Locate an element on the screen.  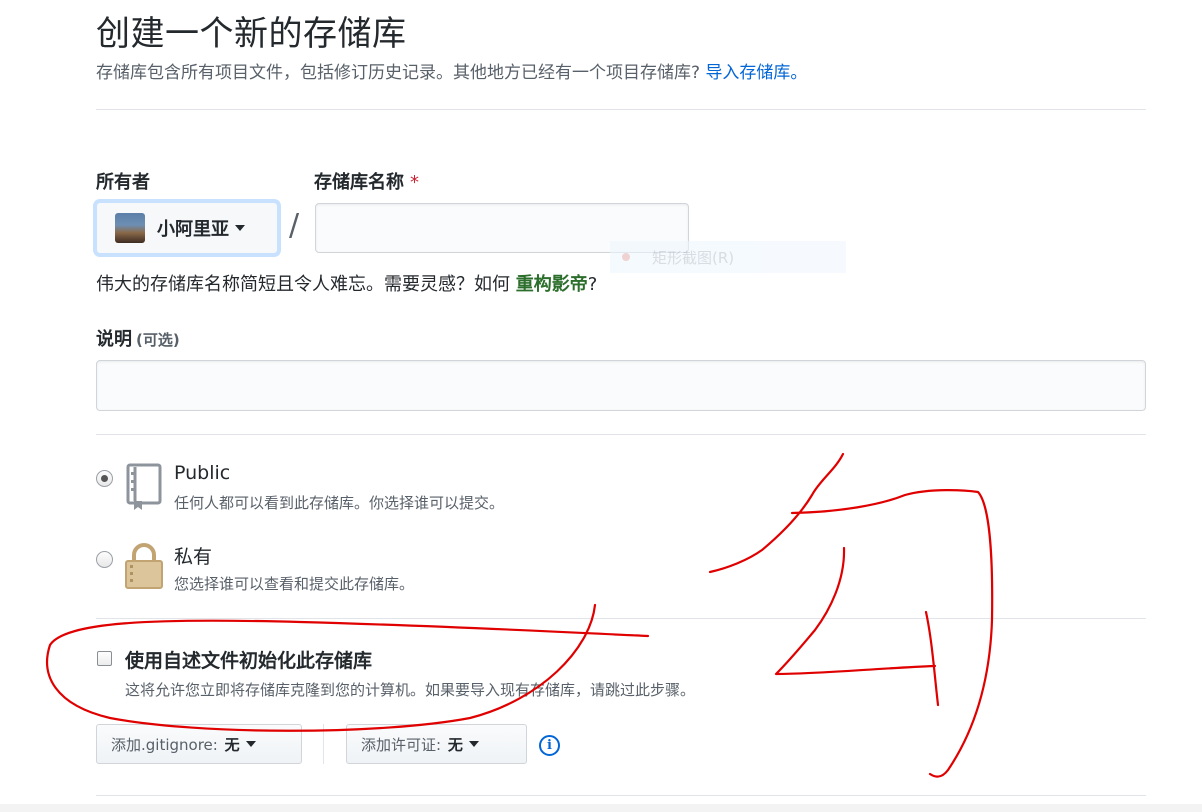
repo-name-label-group: 存储库名称 * is located at coordinates (366, 181).